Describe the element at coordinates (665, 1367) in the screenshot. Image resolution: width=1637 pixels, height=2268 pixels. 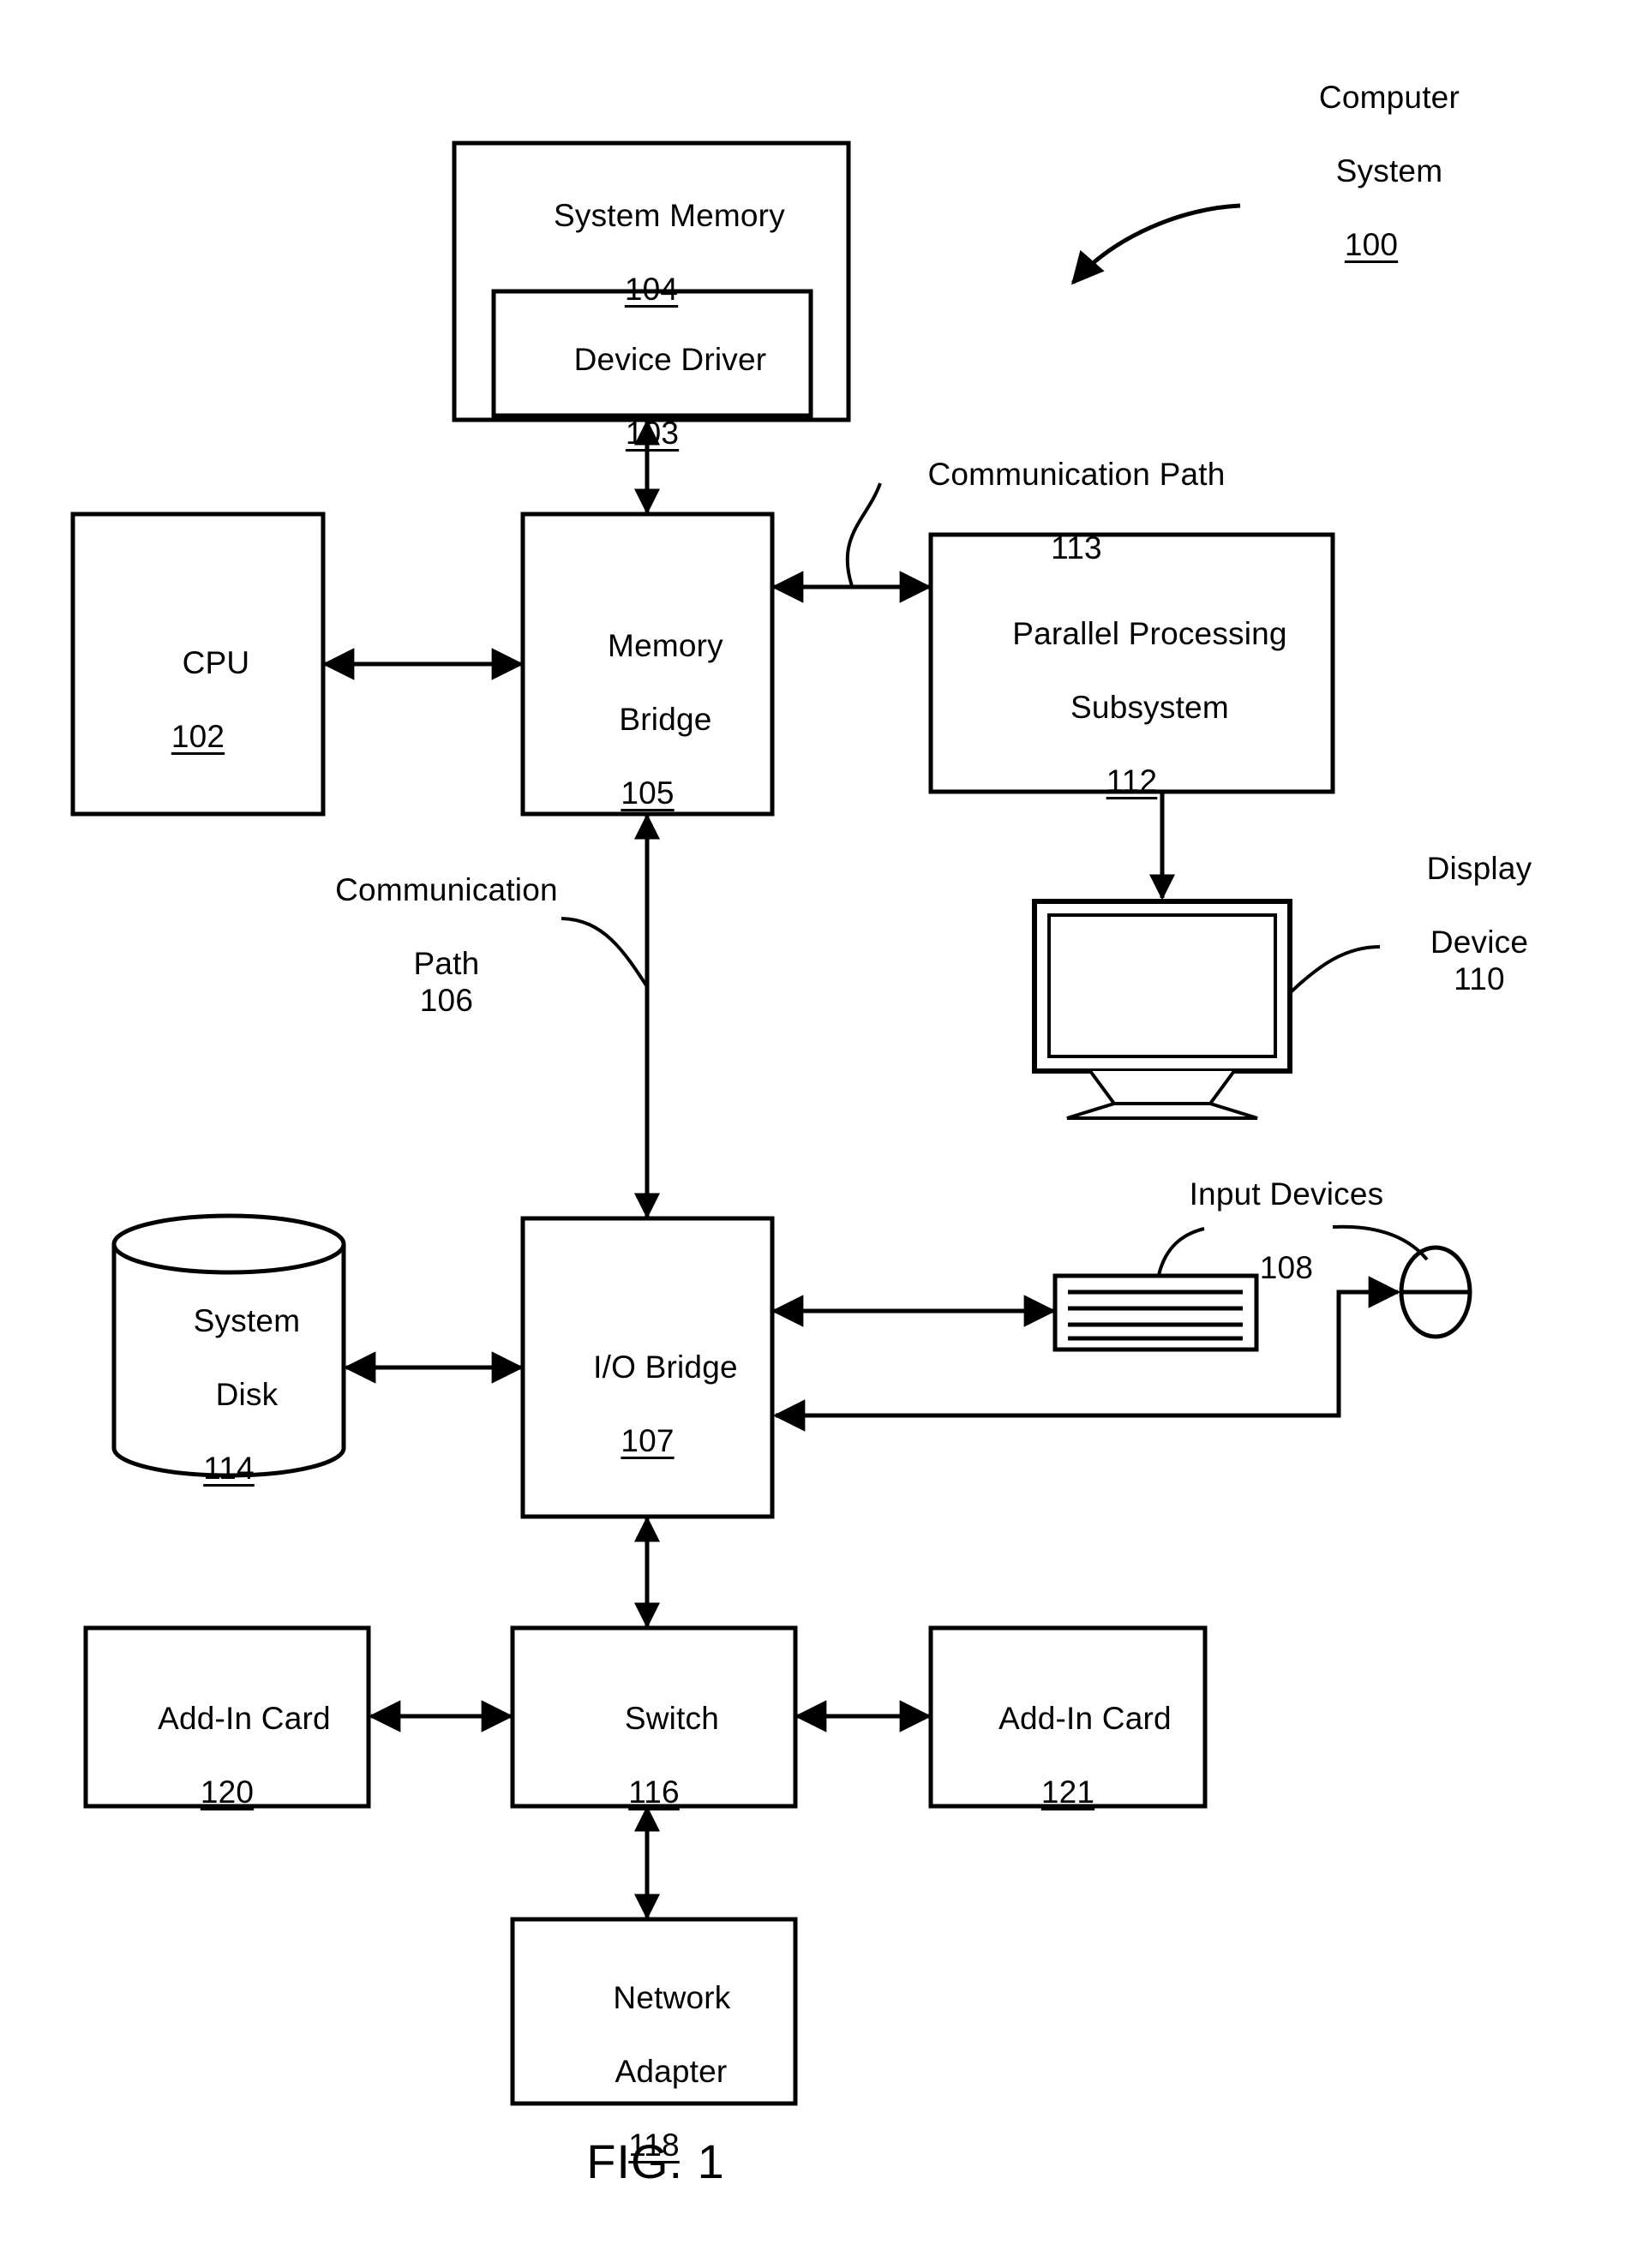
I see `io-bridge-title: I/O Bridge` at that location.